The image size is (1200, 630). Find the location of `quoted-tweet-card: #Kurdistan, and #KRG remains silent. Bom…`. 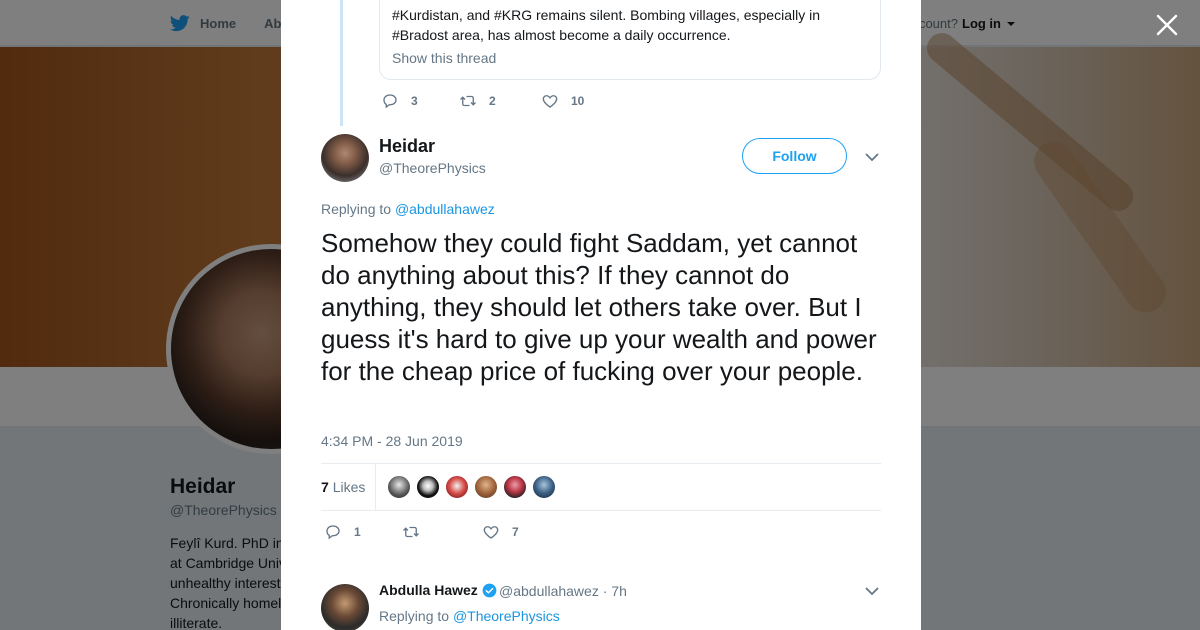

quoted-tweet-card: #Kurdistan, and #KRG remains silent. Bom… is located at coordinates (630, 40).